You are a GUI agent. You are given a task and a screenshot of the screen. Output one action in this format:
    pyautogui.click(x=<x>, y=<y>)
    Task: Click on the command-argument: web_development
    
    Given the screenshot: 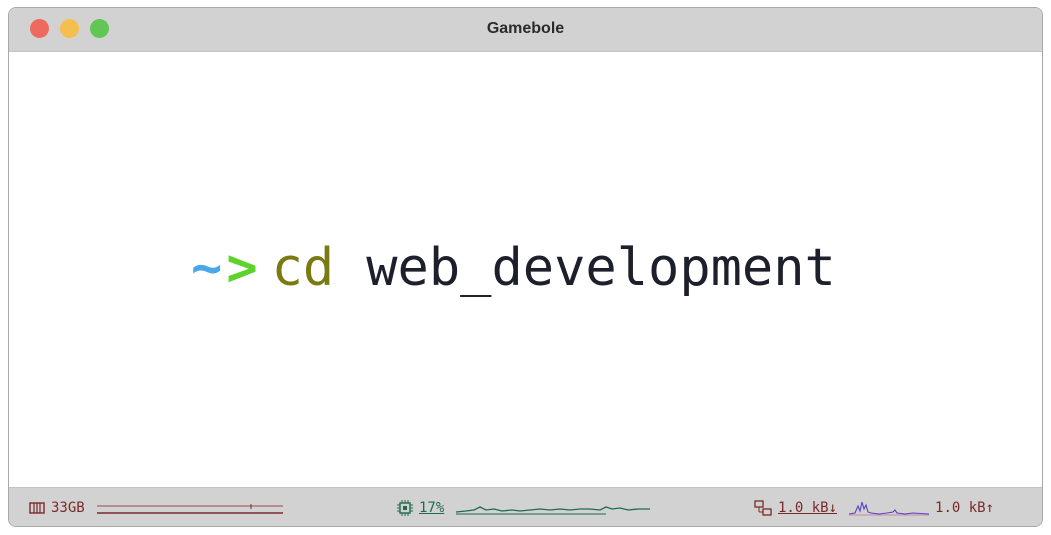 What is the action you would take?
    pyautogui.click(x=601, y=268)
    